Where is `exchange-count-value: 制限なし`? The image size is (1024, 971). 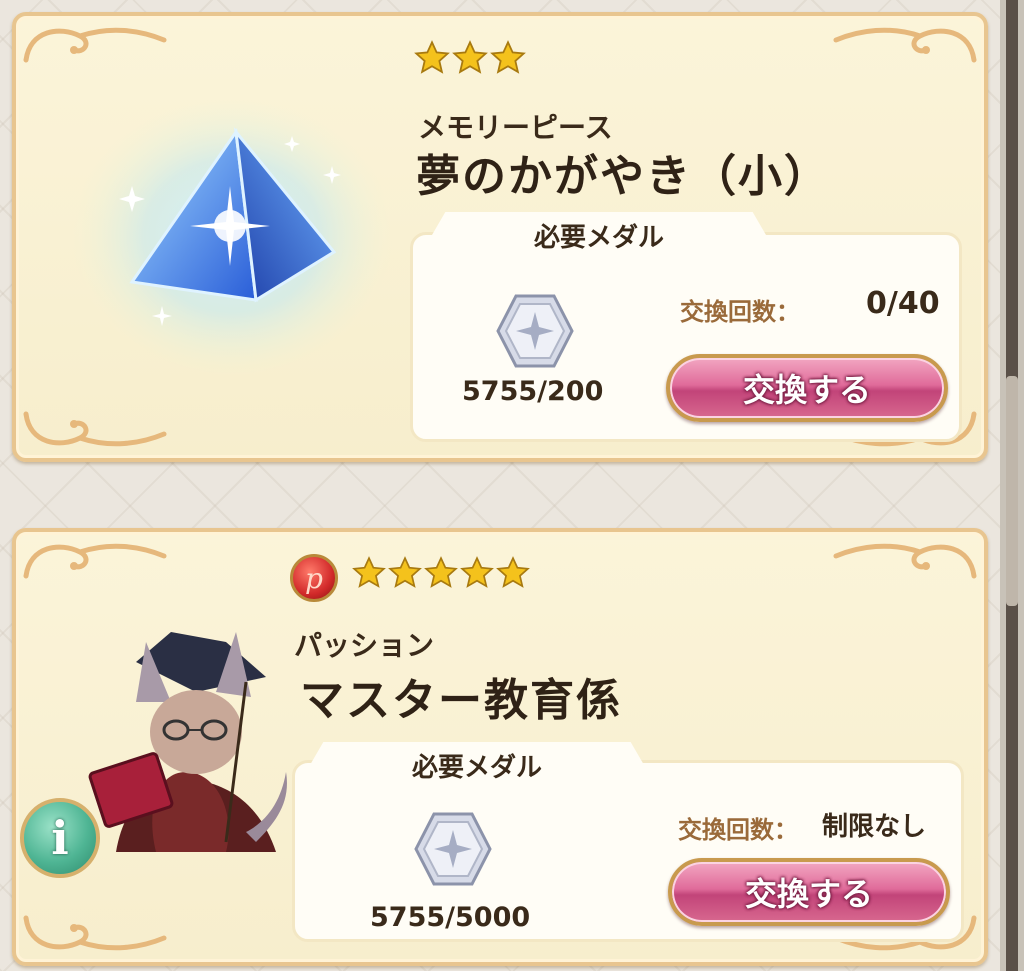 exchange-count-value: 制限なし is located at coordinates (874, 827).